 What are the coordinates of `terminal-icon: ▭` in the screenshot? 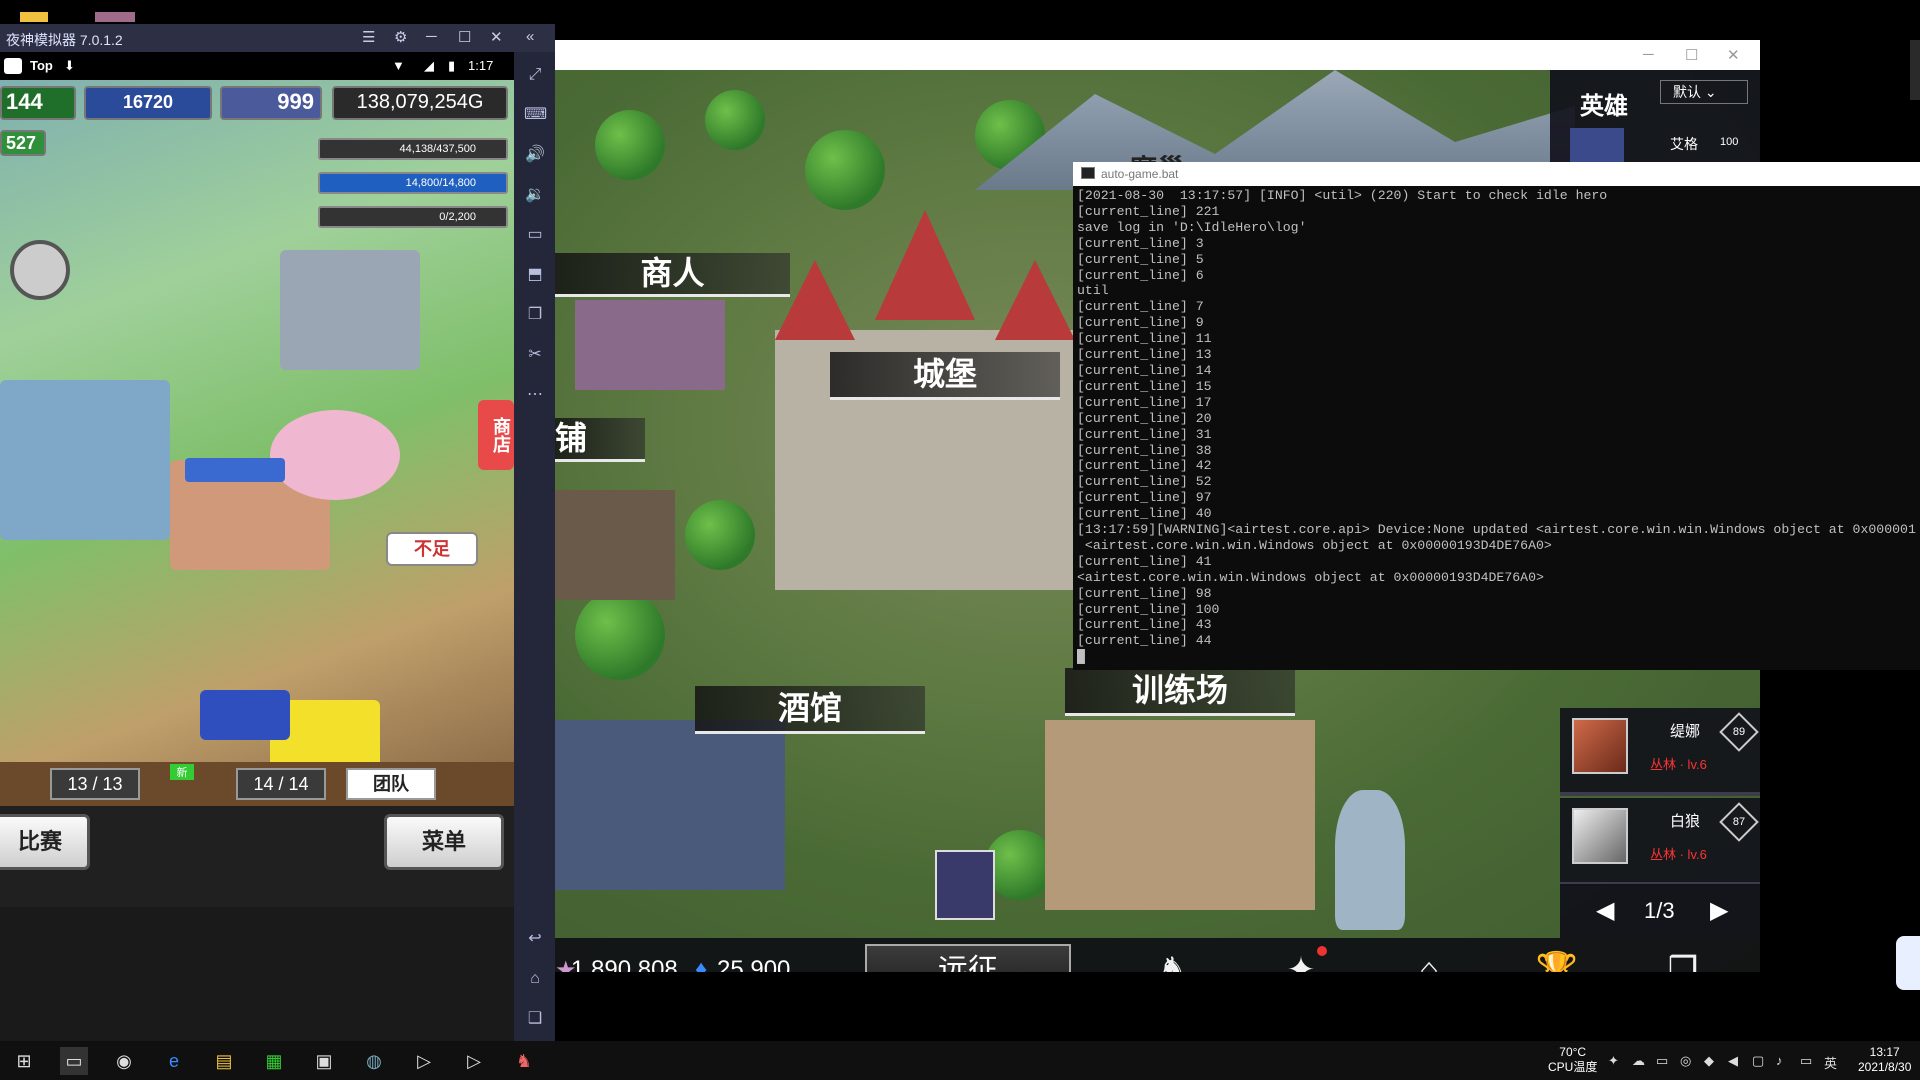 It's located at (74, 1061).